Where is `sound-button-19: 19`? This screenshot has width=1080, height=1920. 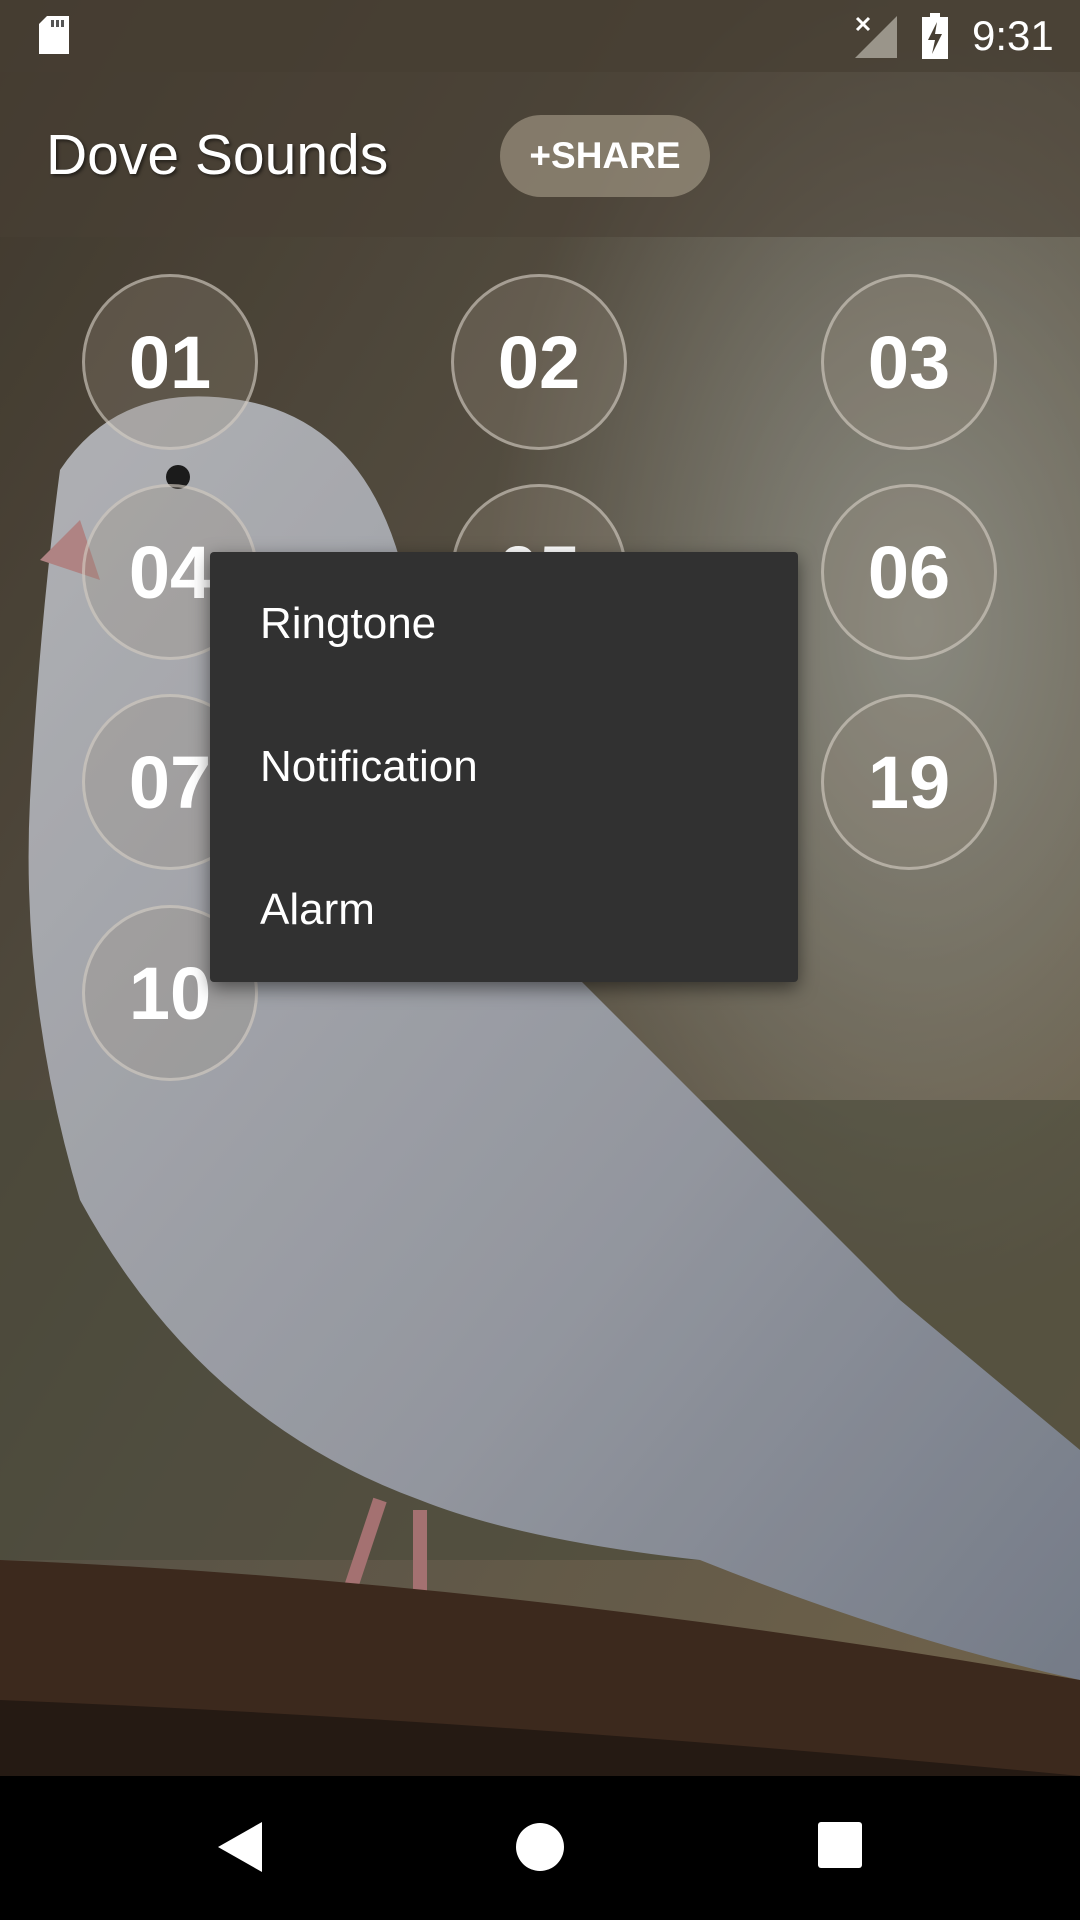 sound-button-19: 19 is located at coordinates (909, 782).